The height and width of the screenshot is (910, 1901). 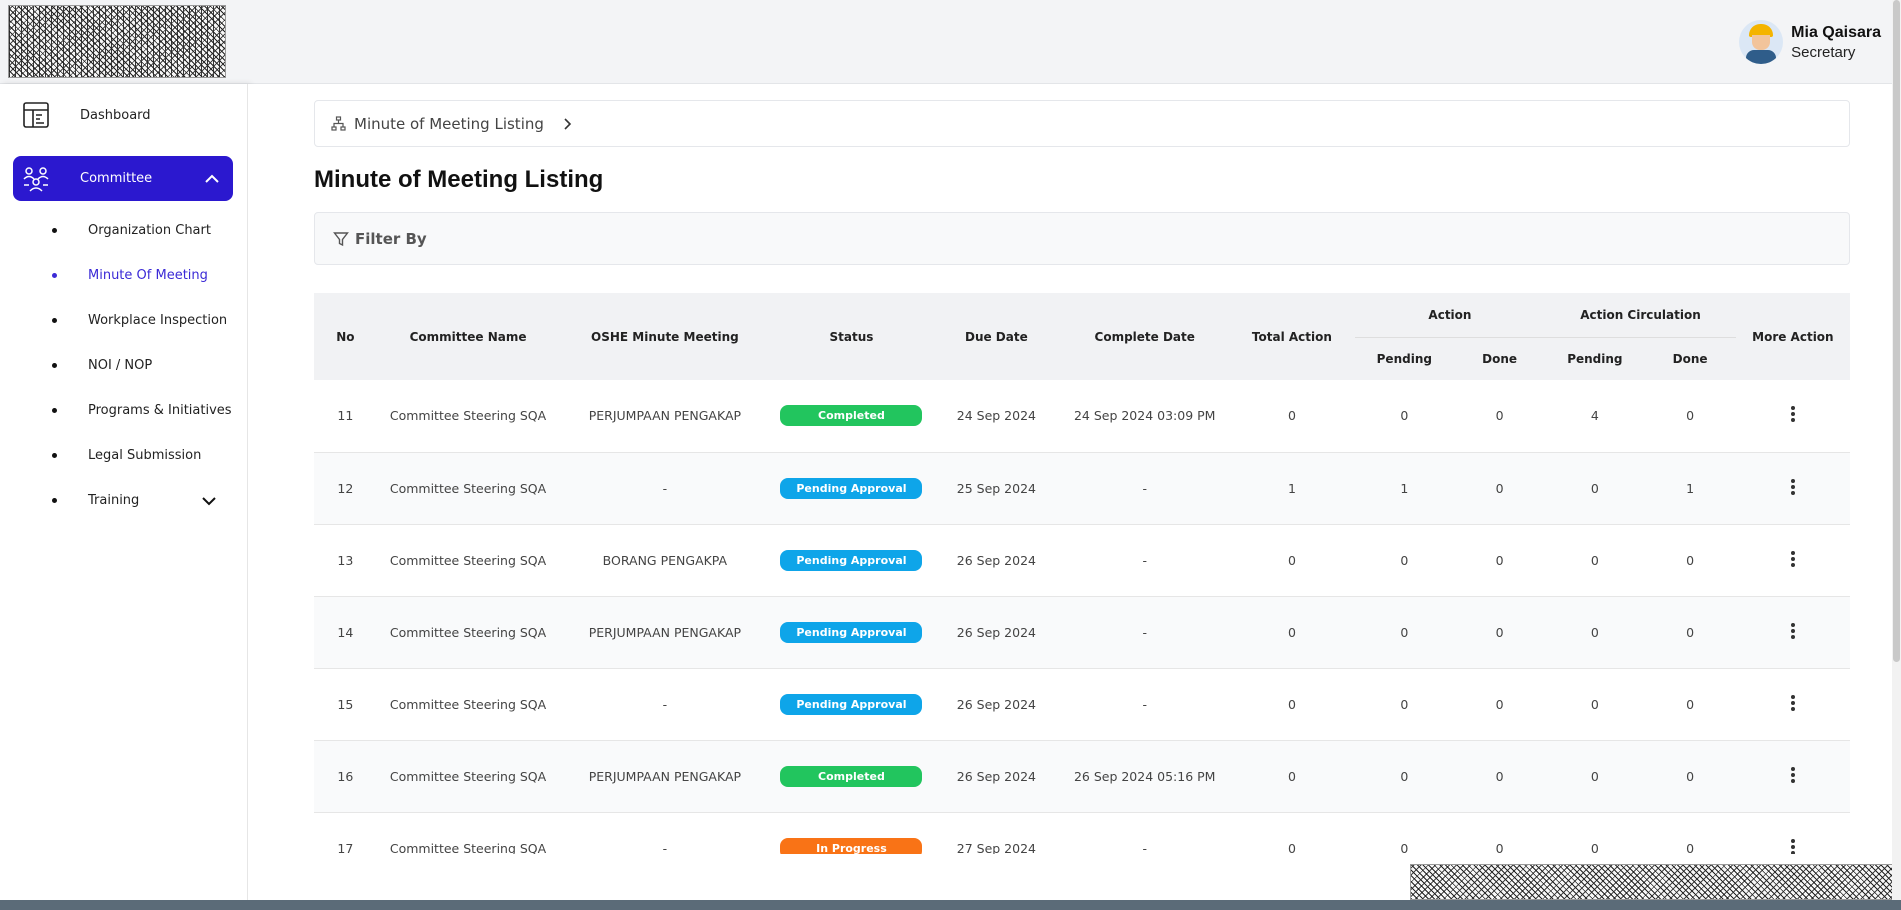 What do you see at coordinates (114, 500) in the screenshot?
I see `sidebar-item-label: Training` at bounding box center [114, 500].